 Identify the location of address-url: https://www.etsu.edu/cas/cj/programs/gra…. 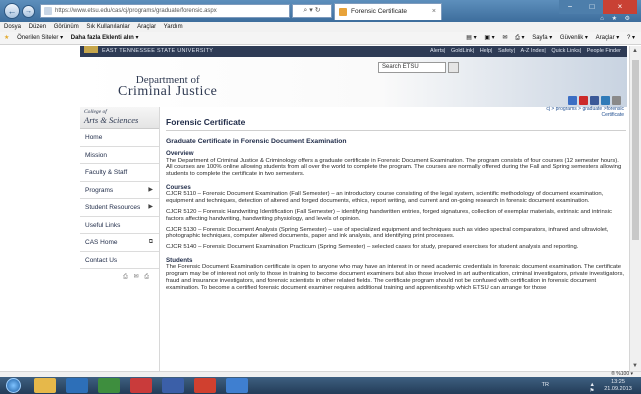
(136, 11).